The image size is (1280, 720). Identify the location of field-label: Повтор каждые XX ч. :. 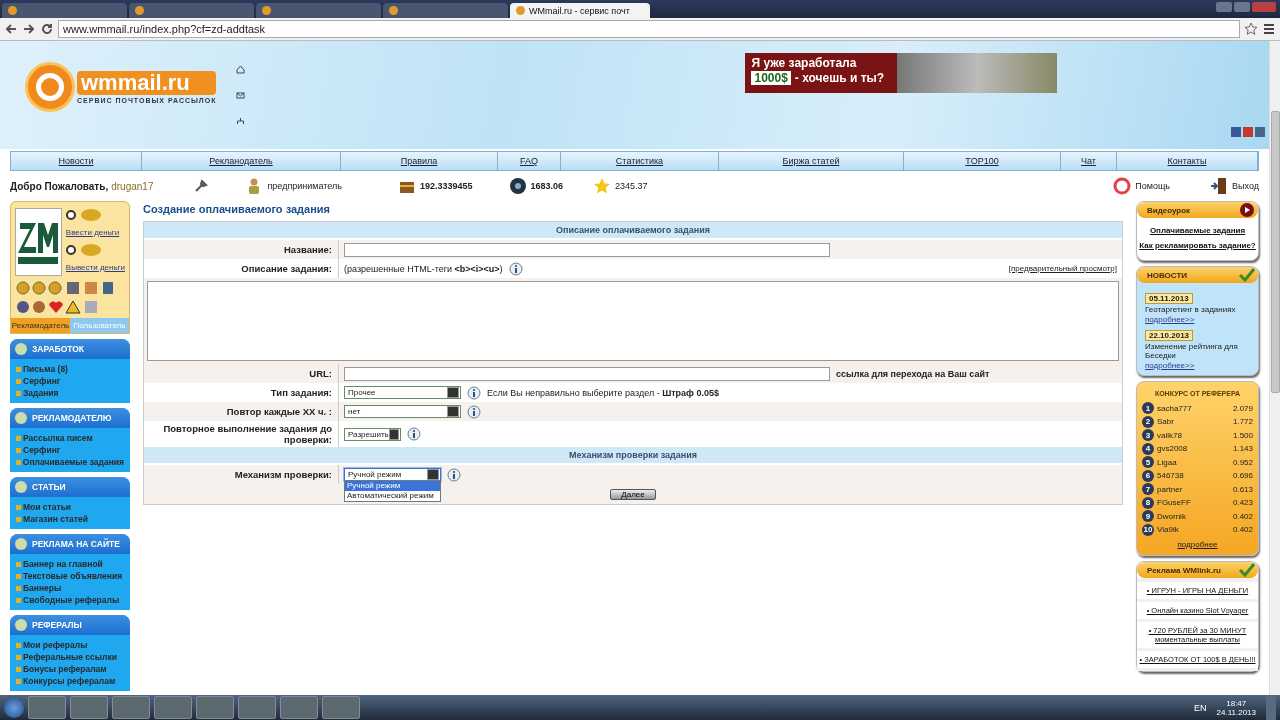
(279, 411).